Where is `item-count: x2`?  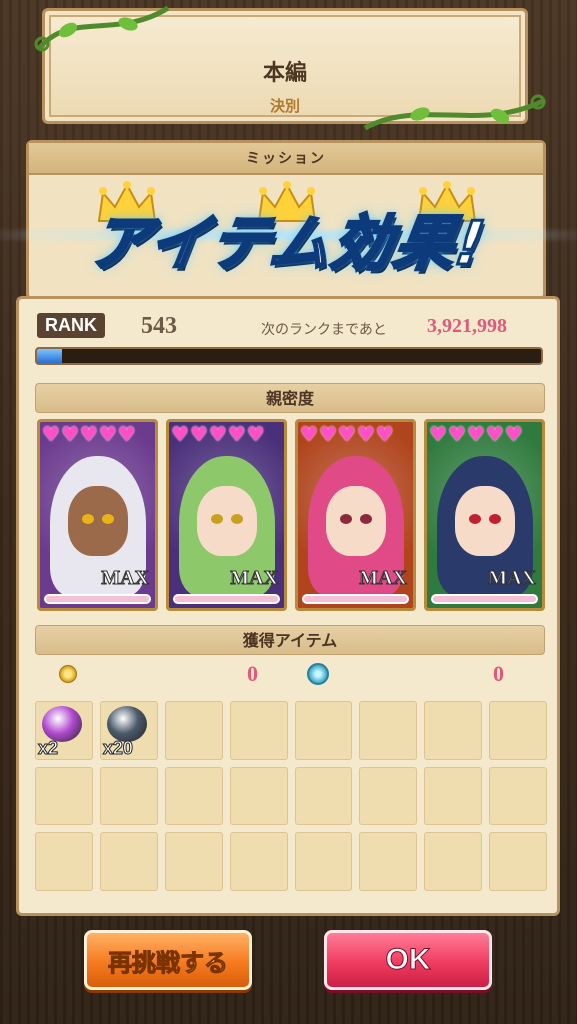 item-count: x2 is located at coordinates (48, 747).